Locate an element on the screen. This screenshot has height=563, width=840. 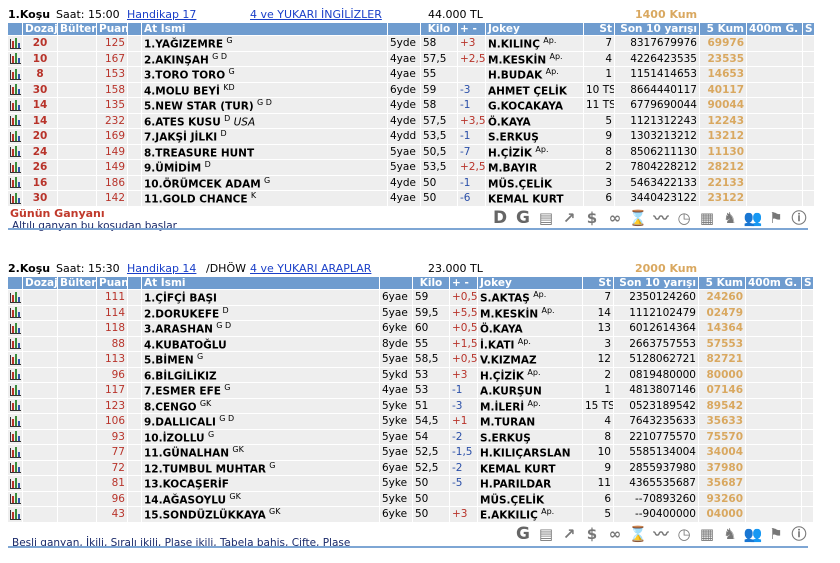
jockey-cell: S.AKTAŞ Ap. is located at coordinates (530, 297).